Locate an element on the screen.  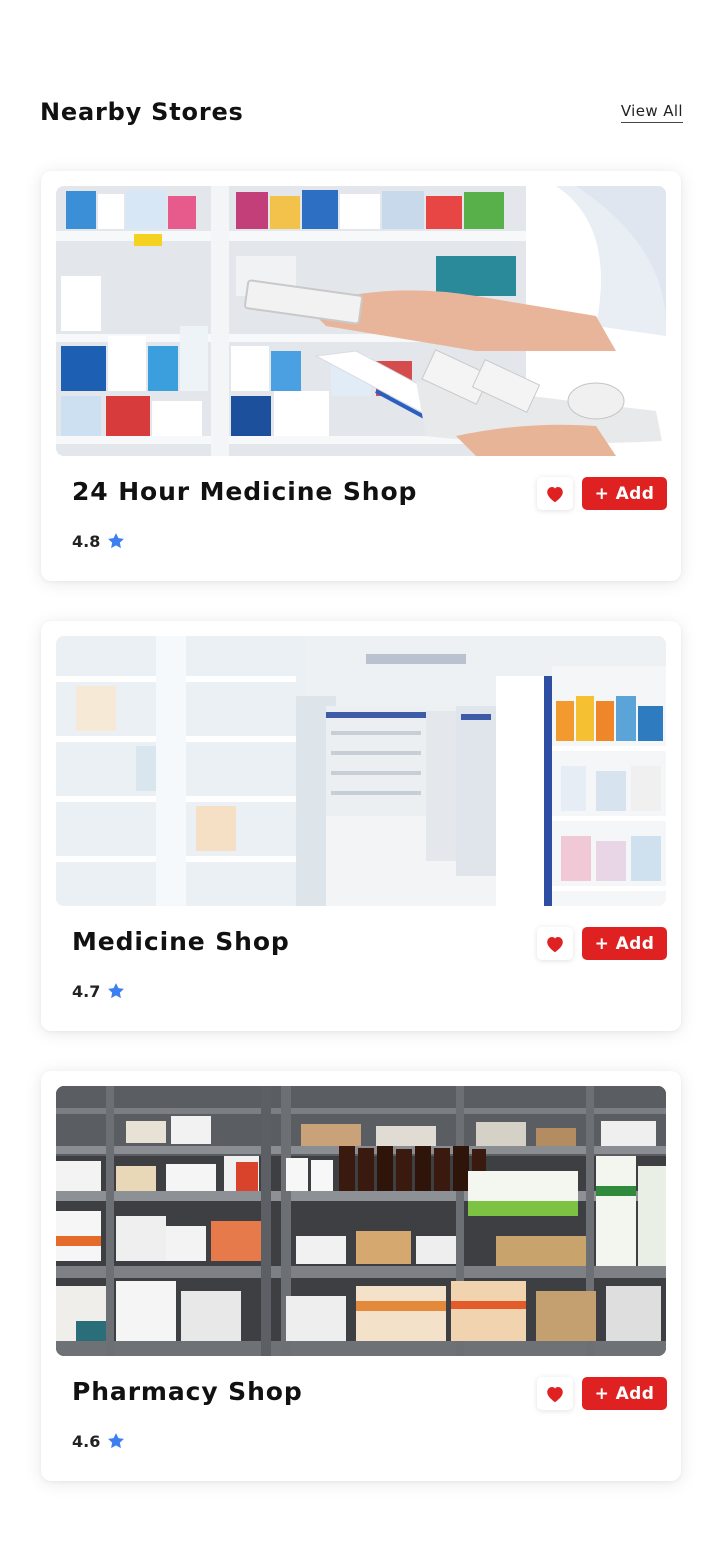
view-all-link: View All is located at coordinates (651, 112).